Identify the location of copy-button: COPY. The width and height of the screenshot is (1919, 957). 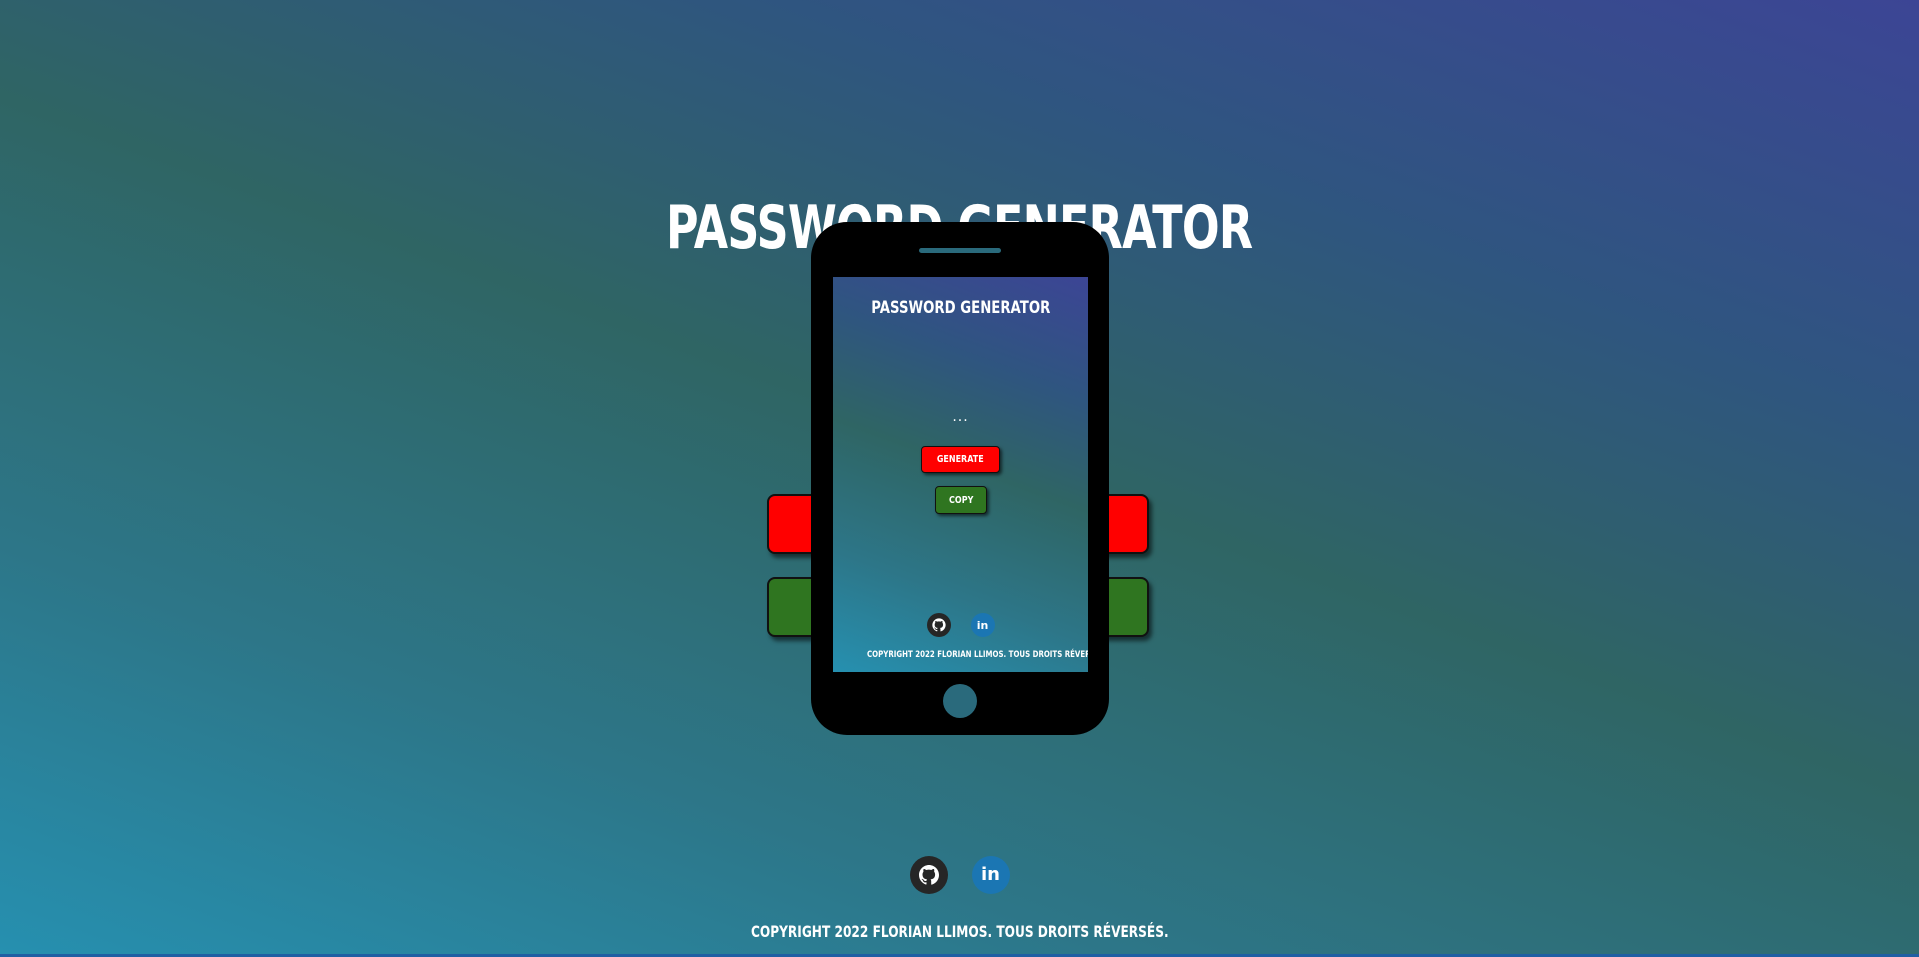
(961, 500).